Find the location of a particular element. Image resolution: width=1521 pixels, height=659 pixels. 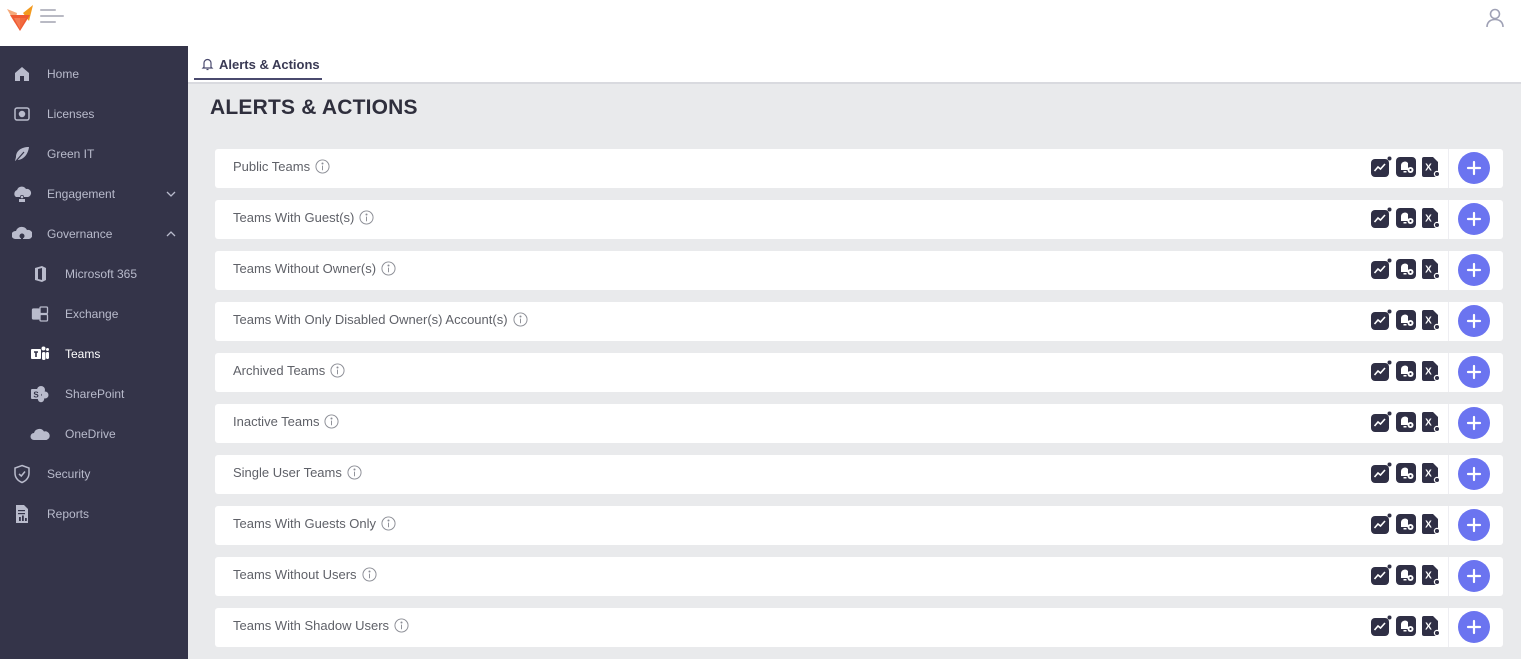

sidebar-item-green-it: Green IT is located at coordinates (94, 154).